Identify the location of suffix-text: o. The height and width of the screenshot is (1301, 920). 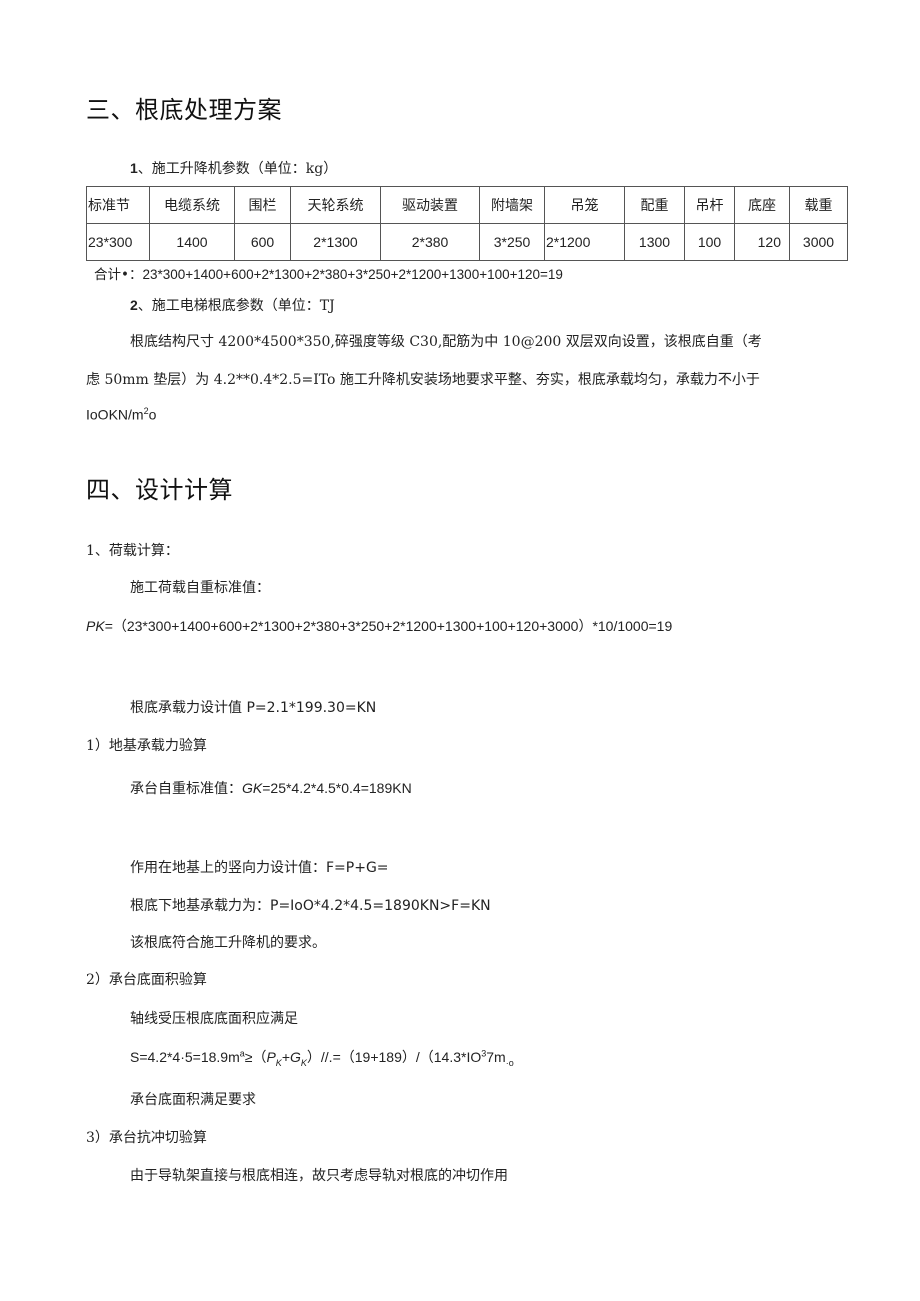
(152, 414).